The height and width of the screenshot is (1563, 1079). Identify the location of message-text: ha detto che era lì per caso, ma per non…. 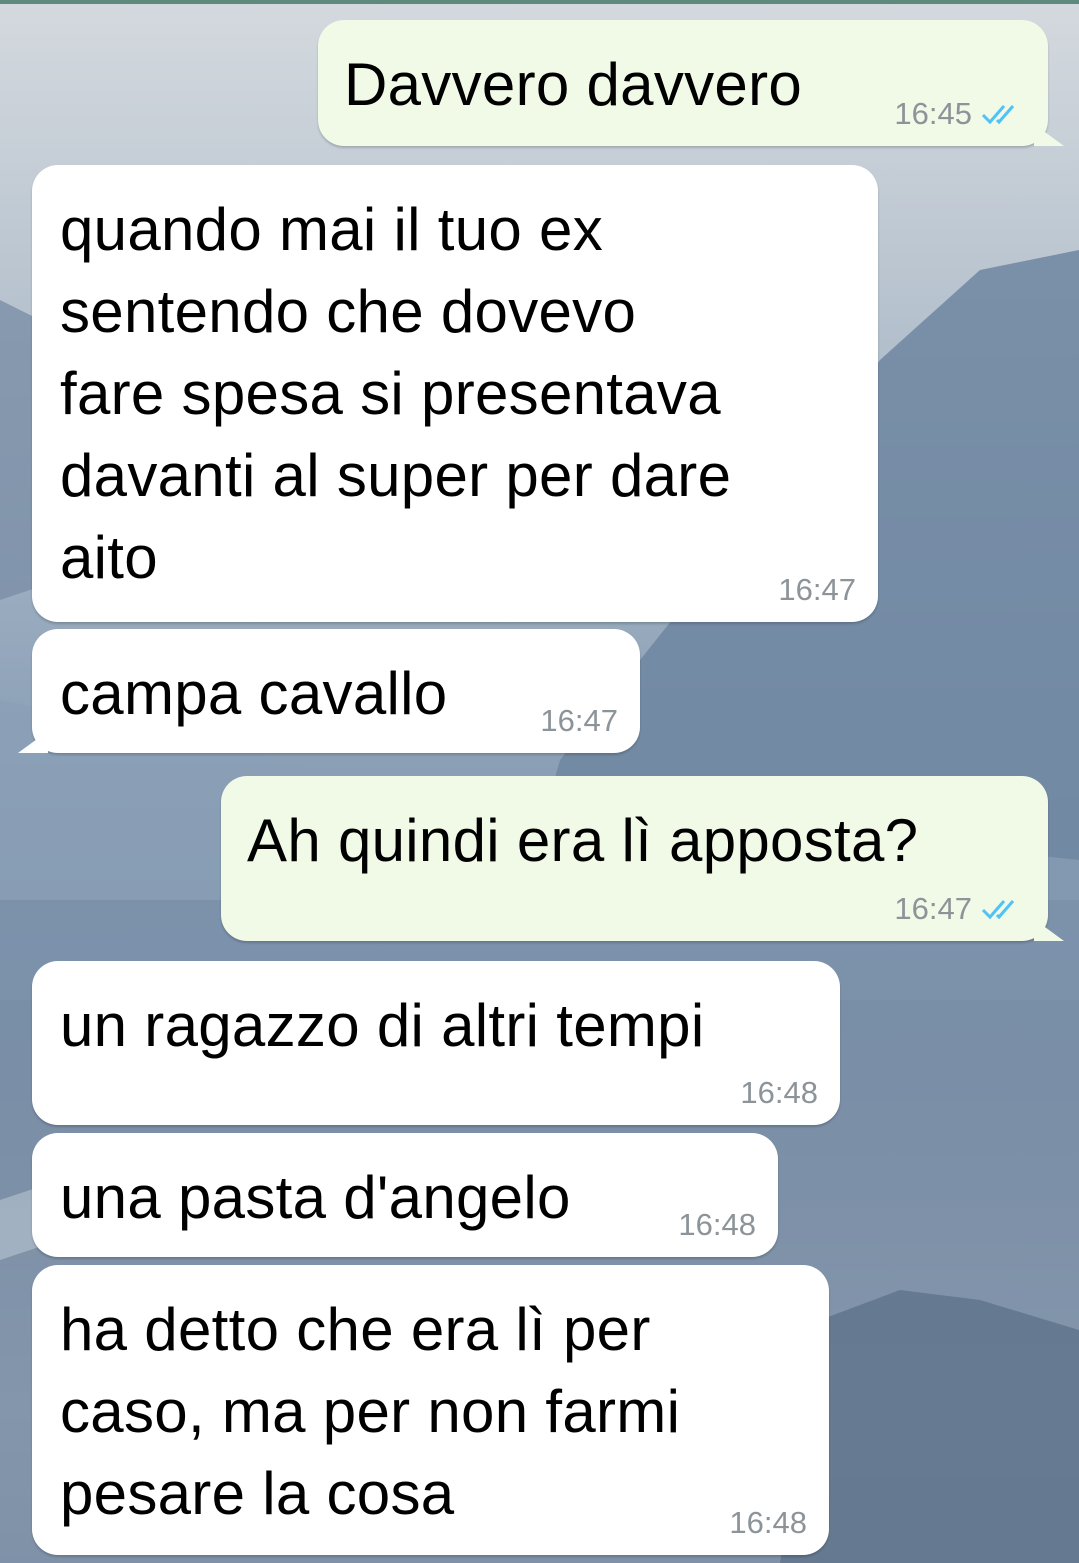
(370, 1411).